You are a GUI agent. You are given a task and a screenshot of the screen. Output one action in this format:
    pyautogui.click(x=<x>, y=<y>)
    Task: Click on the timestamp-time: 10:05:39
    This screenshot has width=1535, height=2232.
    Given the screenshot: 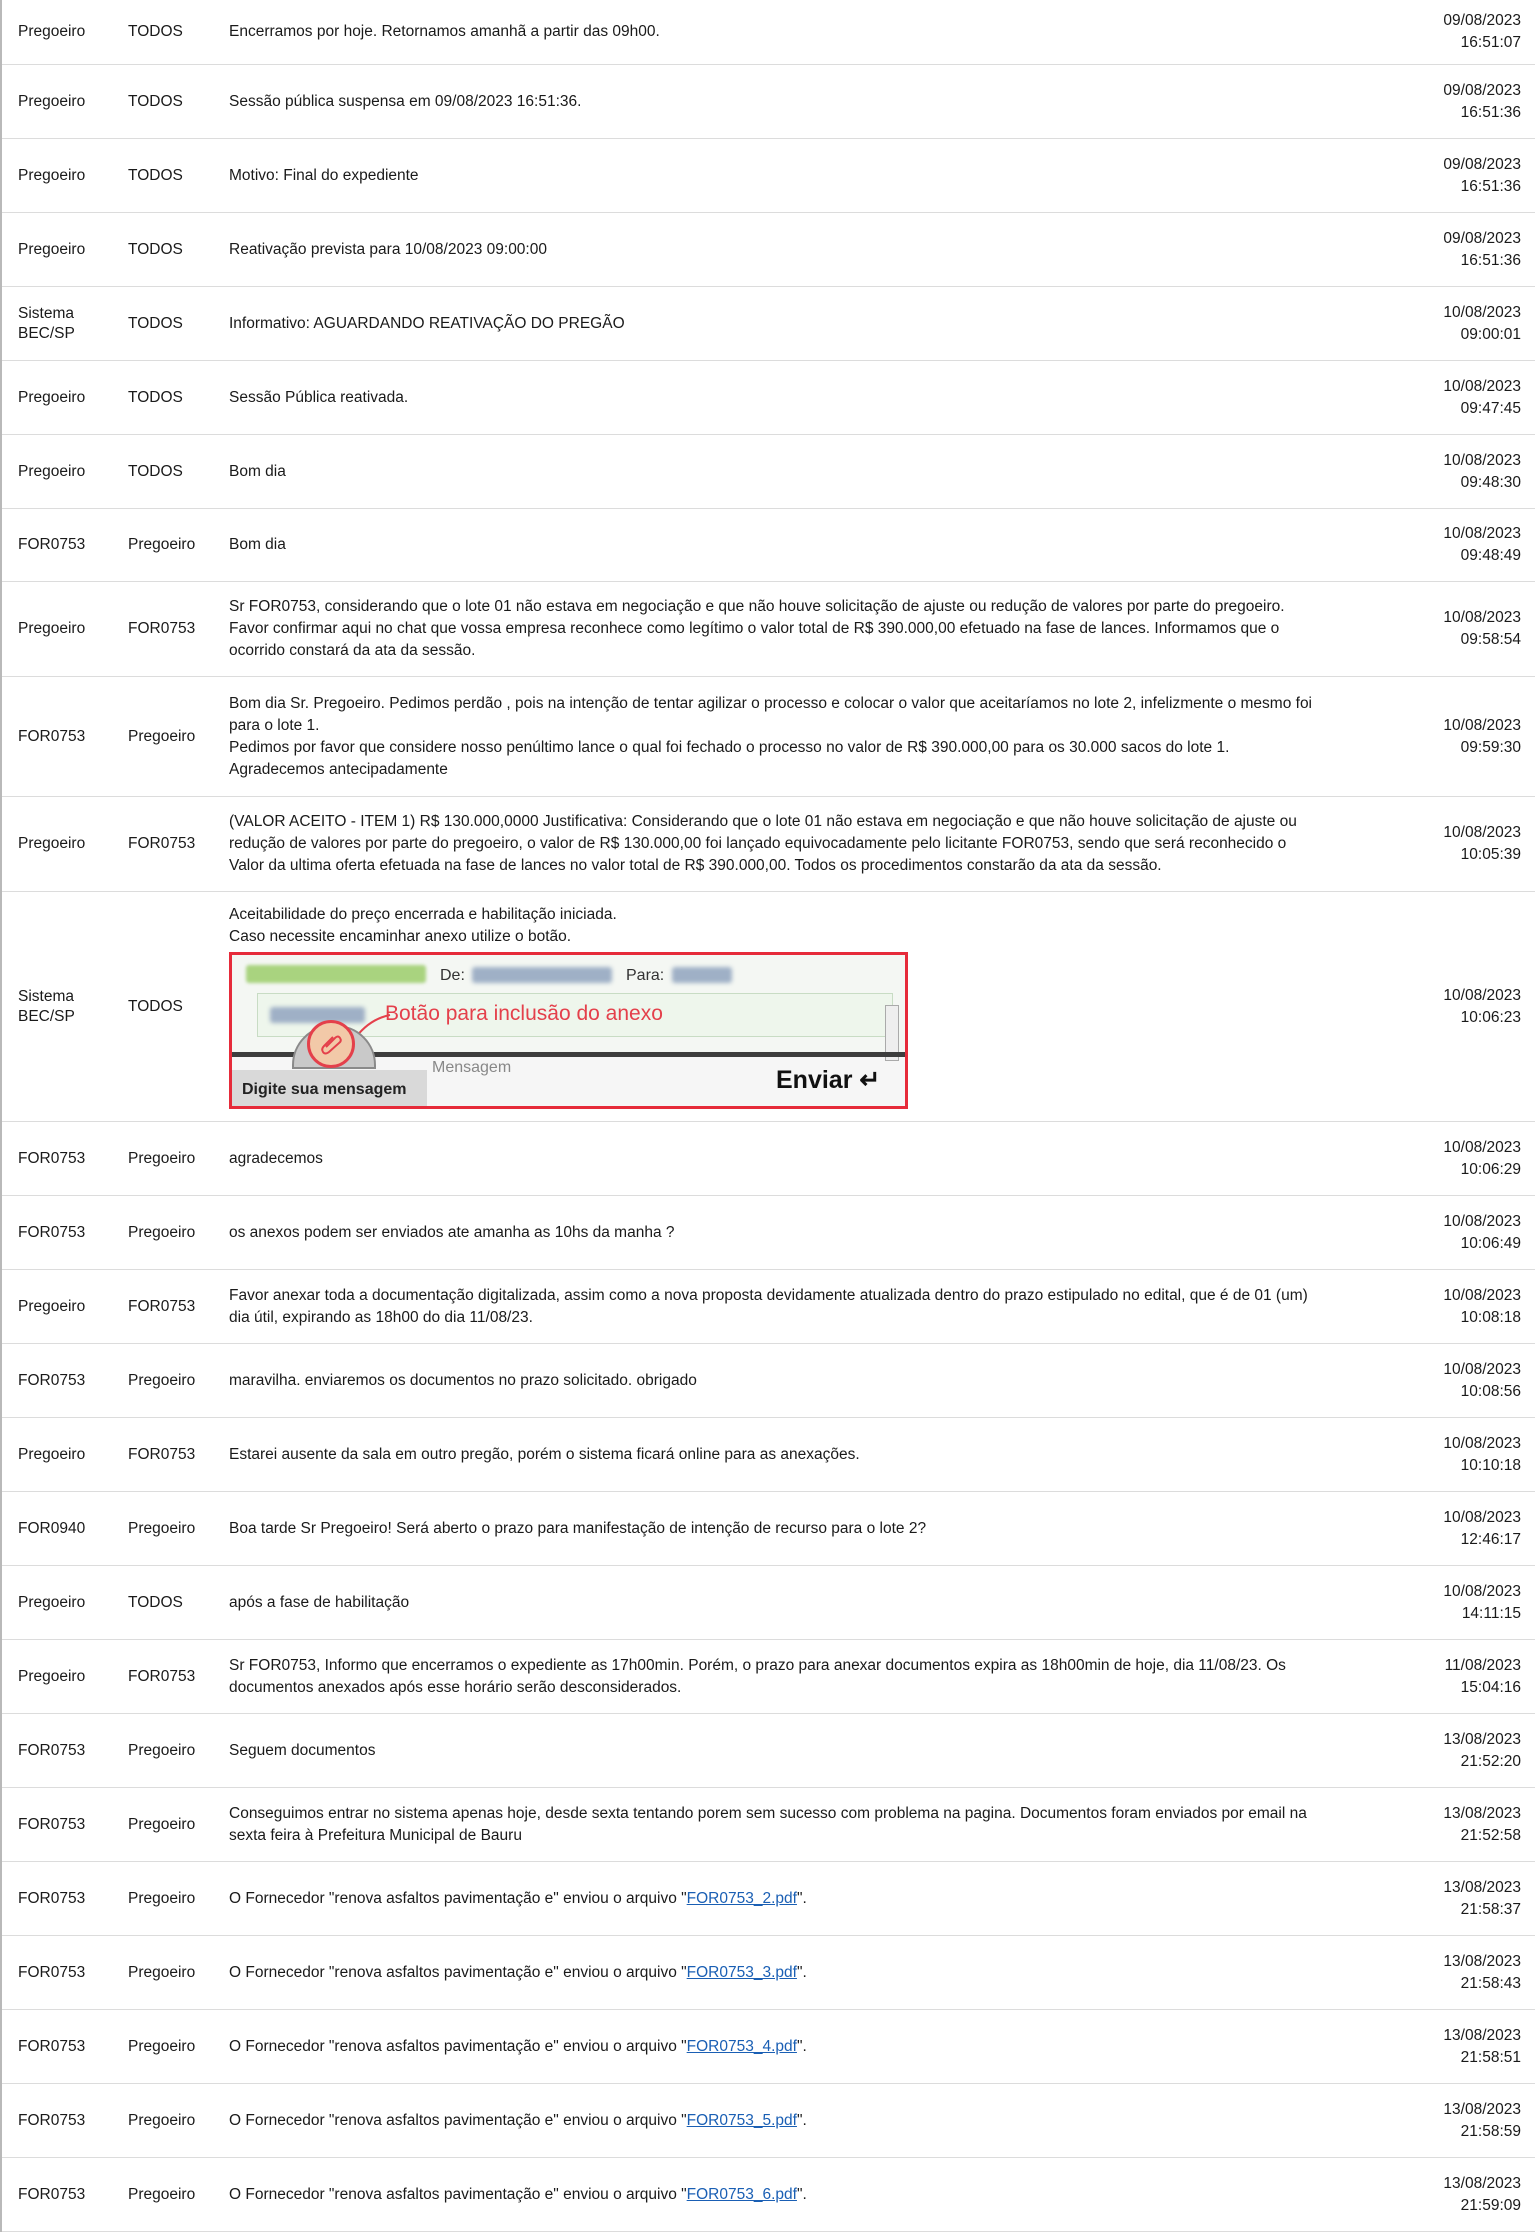 What is the action you would take?
    pyautogui.click(x=1490, y=854)
    